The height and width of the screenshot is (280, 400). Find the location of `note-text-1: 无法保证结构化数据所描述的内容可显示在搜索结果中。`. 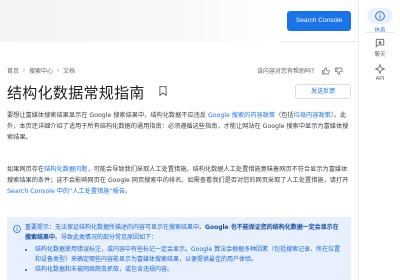

note-text-1: 无法保证结构化数据所描述的内容可显示在搜索结果中。 is located at coordinates (130, 227).